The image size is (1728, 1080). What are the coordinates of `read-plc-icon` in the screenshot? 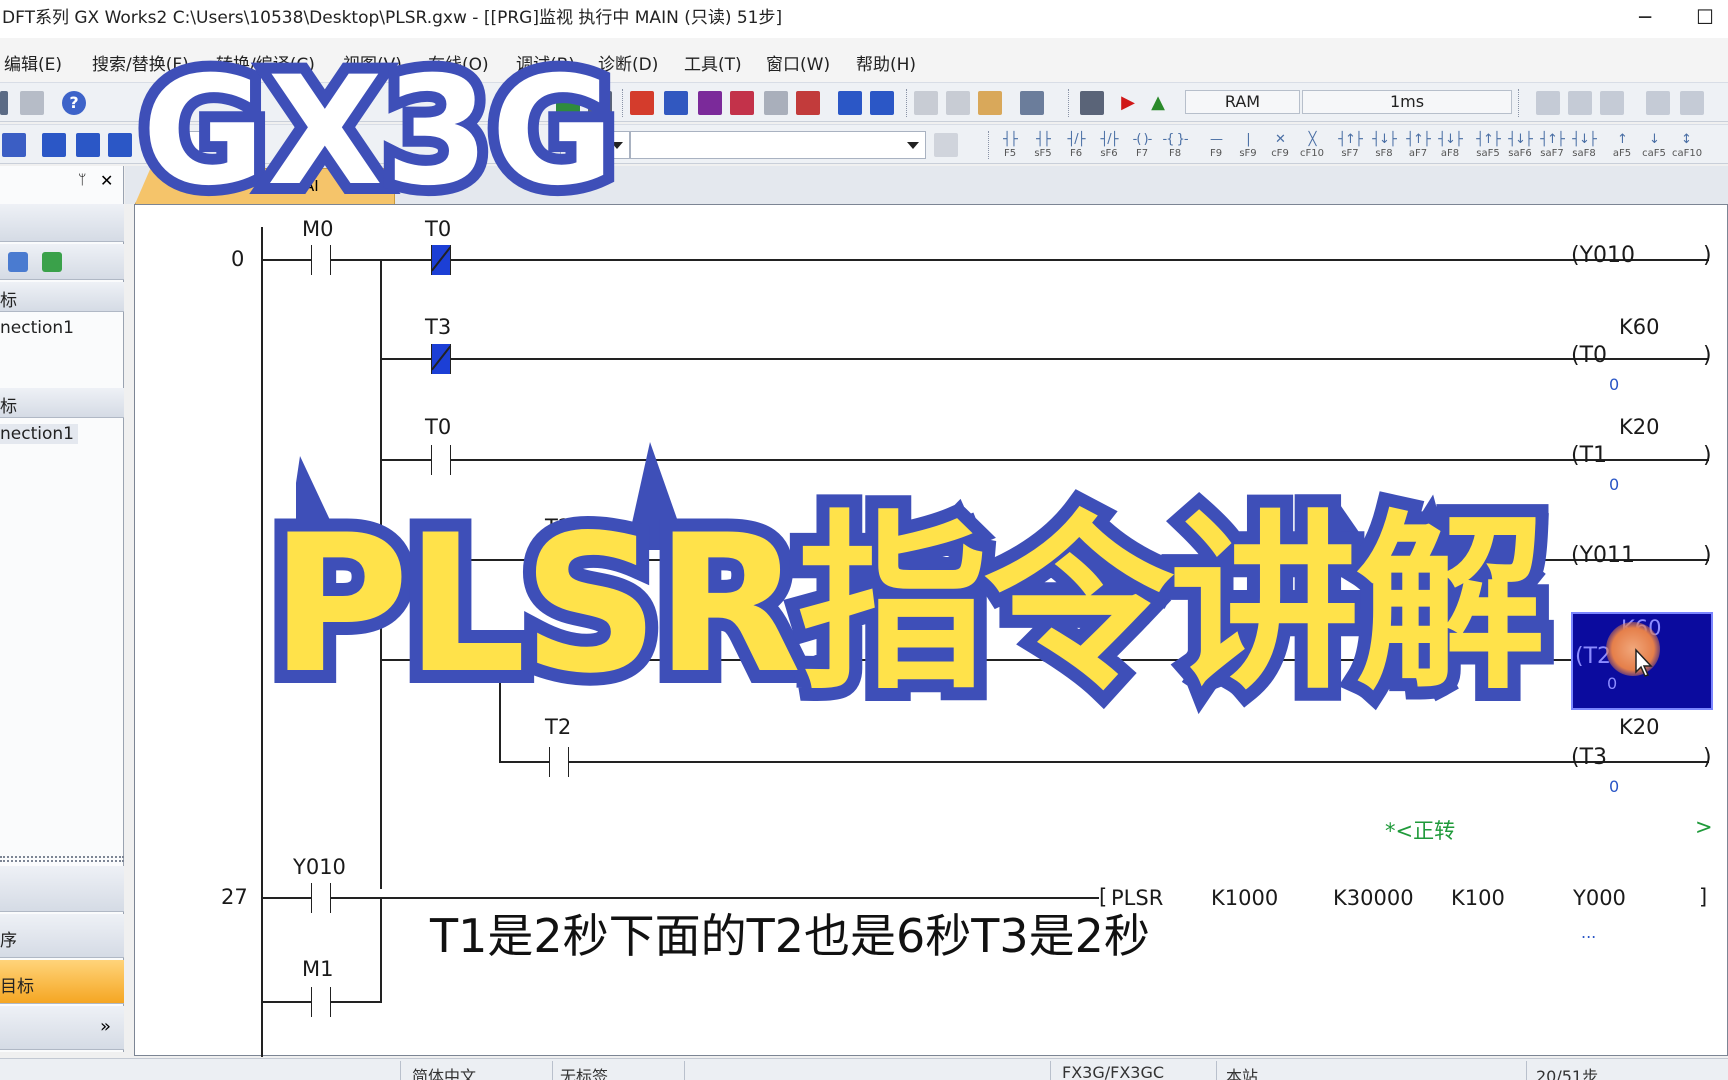 It's located at (676, 103).